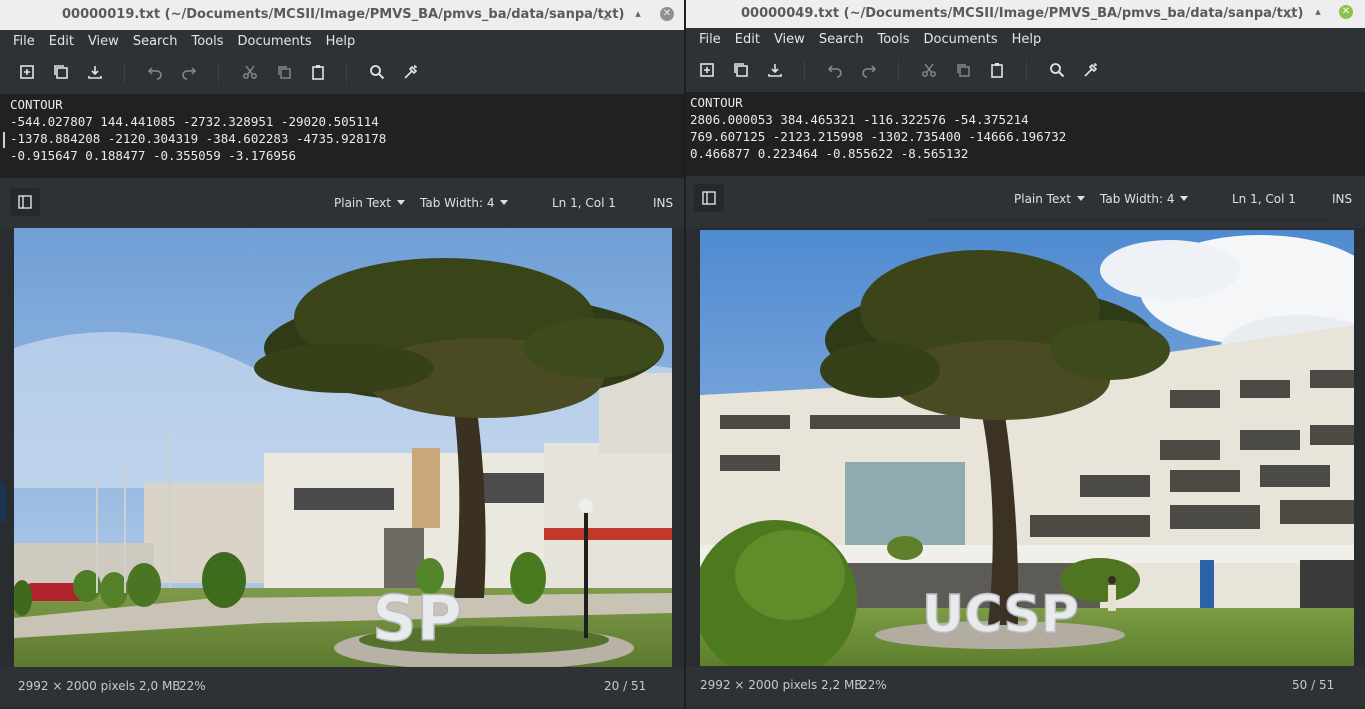  What do you see at coordinates (829, 153) in the screenshot?
I see `editor-line: 0.466877 0.223464 -0.855622 -8.565132` at bounding box center [829, 153].